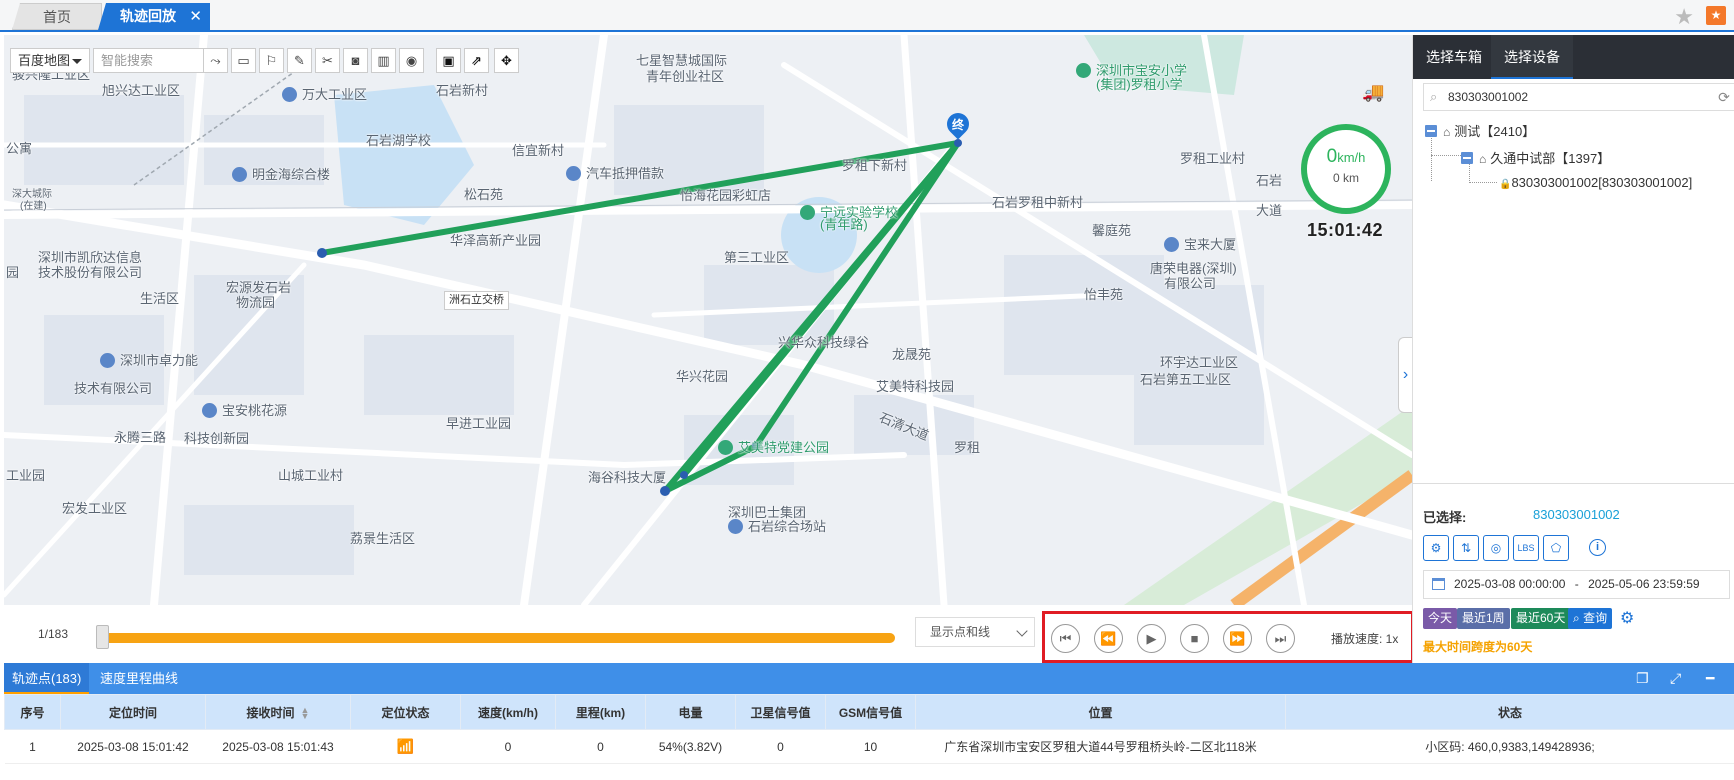  What do you see at coordinates (1405, 375) in the screenshot?
I see `panel-toggle-icon: ›` at bounding box center [1405, 375].